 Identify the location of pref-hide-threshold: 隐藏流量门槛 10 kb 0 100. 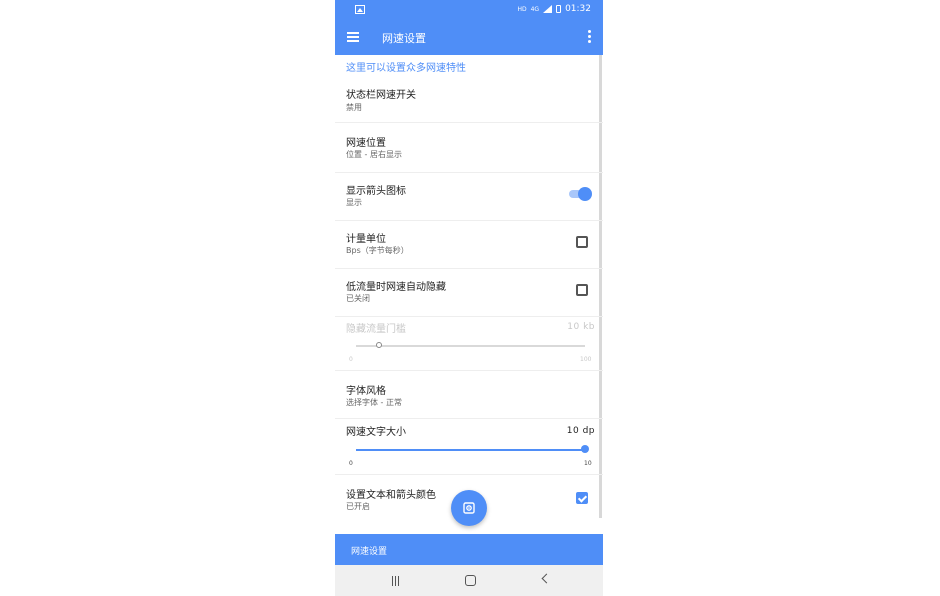
(469, 344).